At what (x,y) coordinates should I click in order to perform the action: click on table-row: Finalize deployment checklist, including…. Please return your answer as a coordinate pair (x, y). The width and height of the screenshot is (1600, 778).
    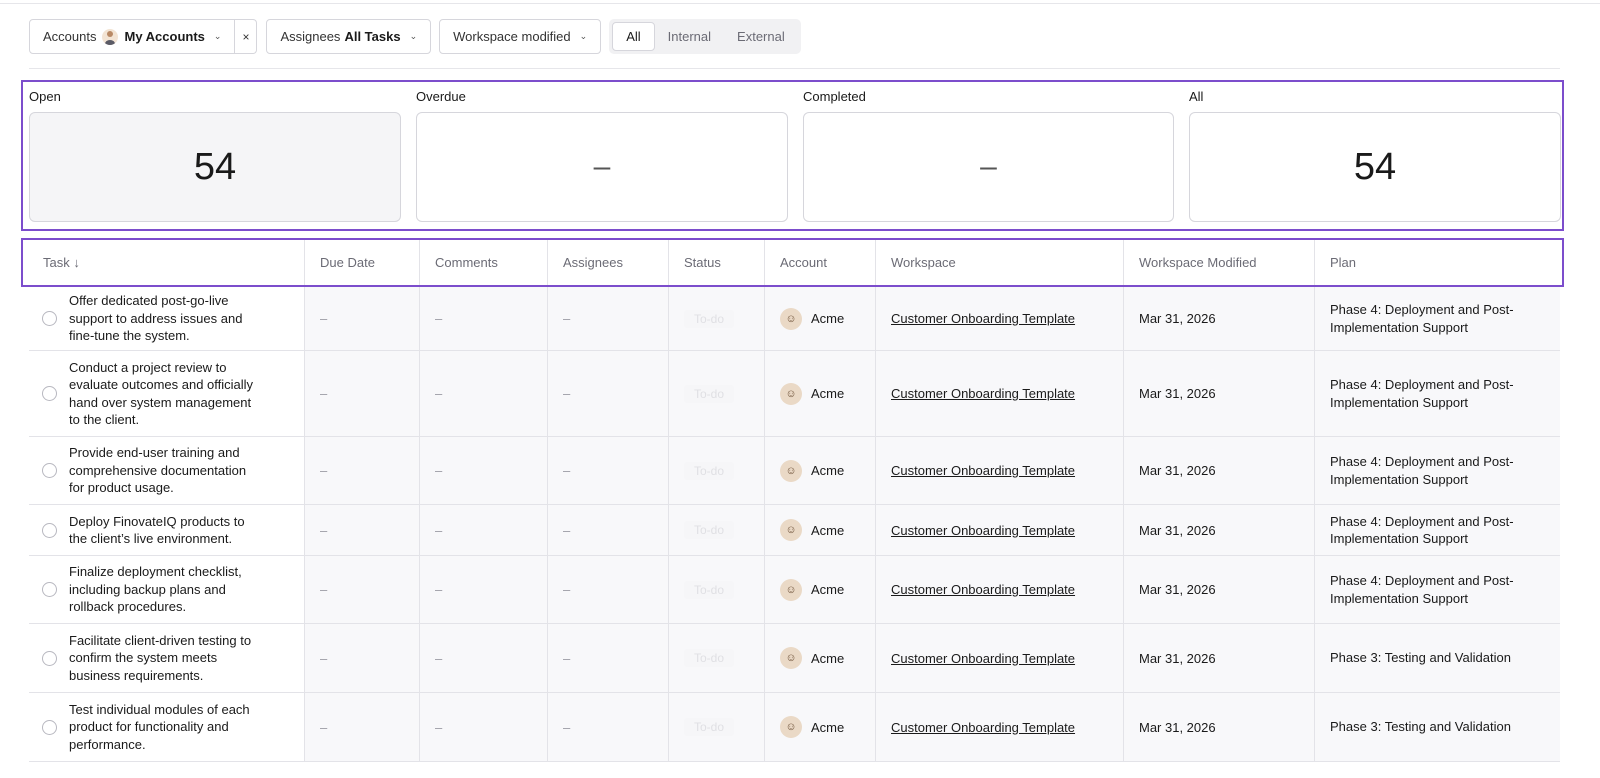
    Looking at the image, I should click on (794, 590).